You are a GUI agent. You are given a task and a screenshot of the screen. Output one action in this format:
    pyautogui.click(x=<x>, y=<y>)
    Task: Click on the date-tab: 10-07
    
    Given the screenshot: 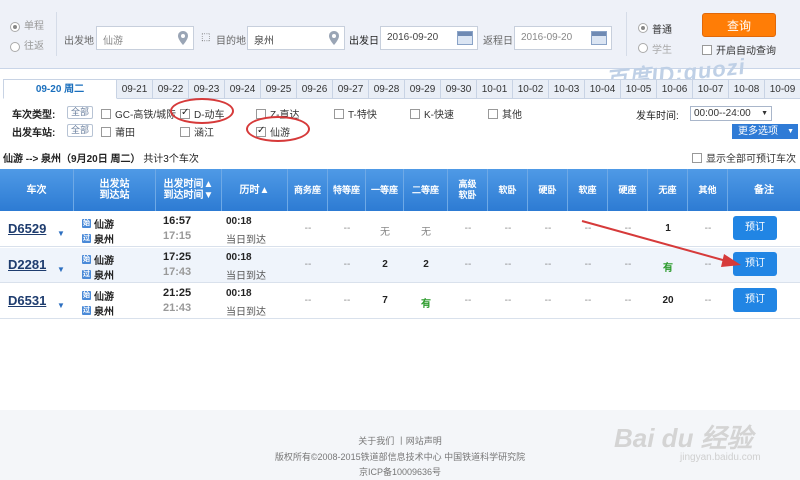 What is the action you would take?
    pyautogui.click(x=711, y=89)
    